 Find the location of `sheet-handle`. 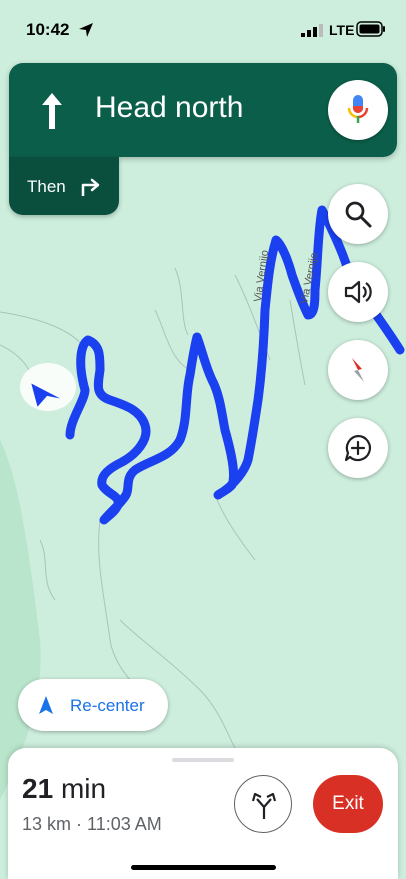

sheet-handle is located at coordinates (203, 760).